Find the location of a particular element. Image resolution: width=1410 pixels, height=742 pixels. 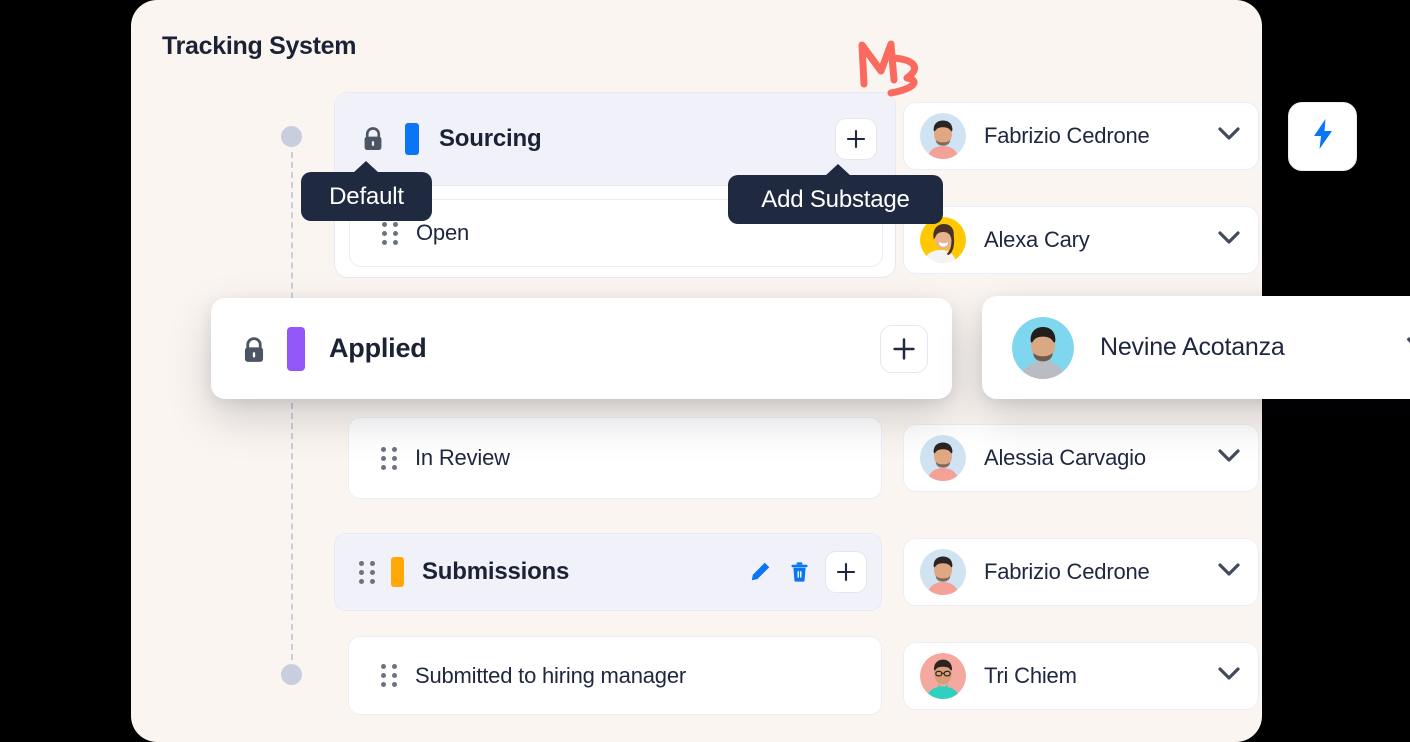

timeline-dot-top is located at coordinates (291, 136).